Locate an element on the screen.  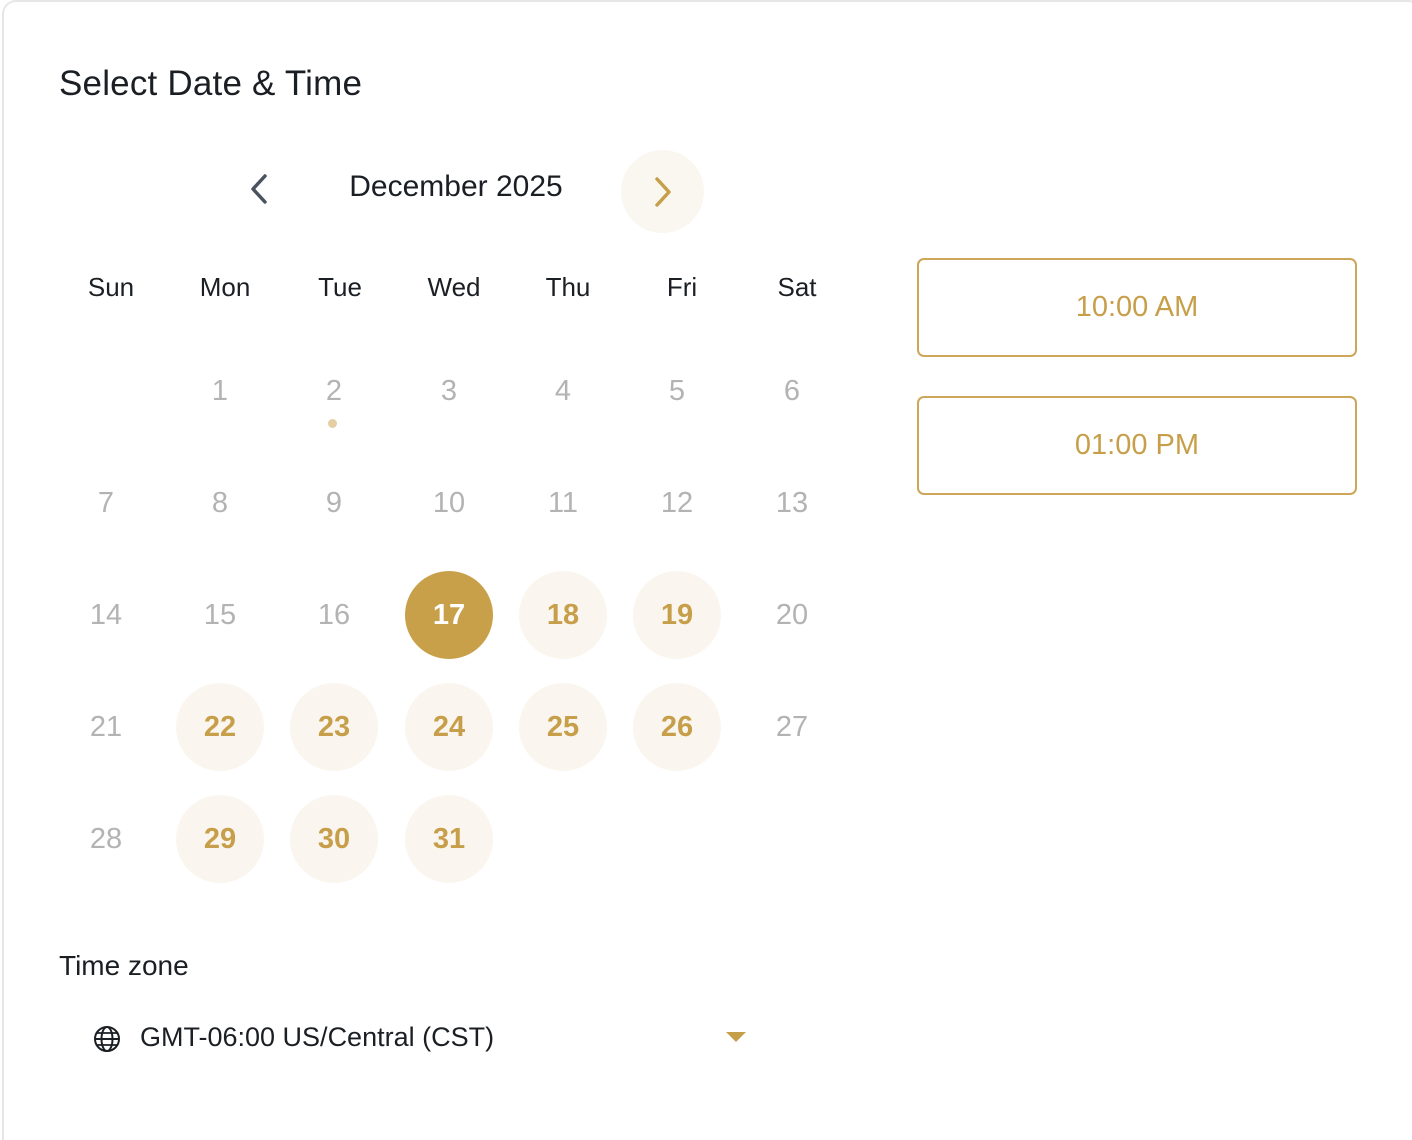
calendar-day-16: 16 is located at coordinates (334, 614).